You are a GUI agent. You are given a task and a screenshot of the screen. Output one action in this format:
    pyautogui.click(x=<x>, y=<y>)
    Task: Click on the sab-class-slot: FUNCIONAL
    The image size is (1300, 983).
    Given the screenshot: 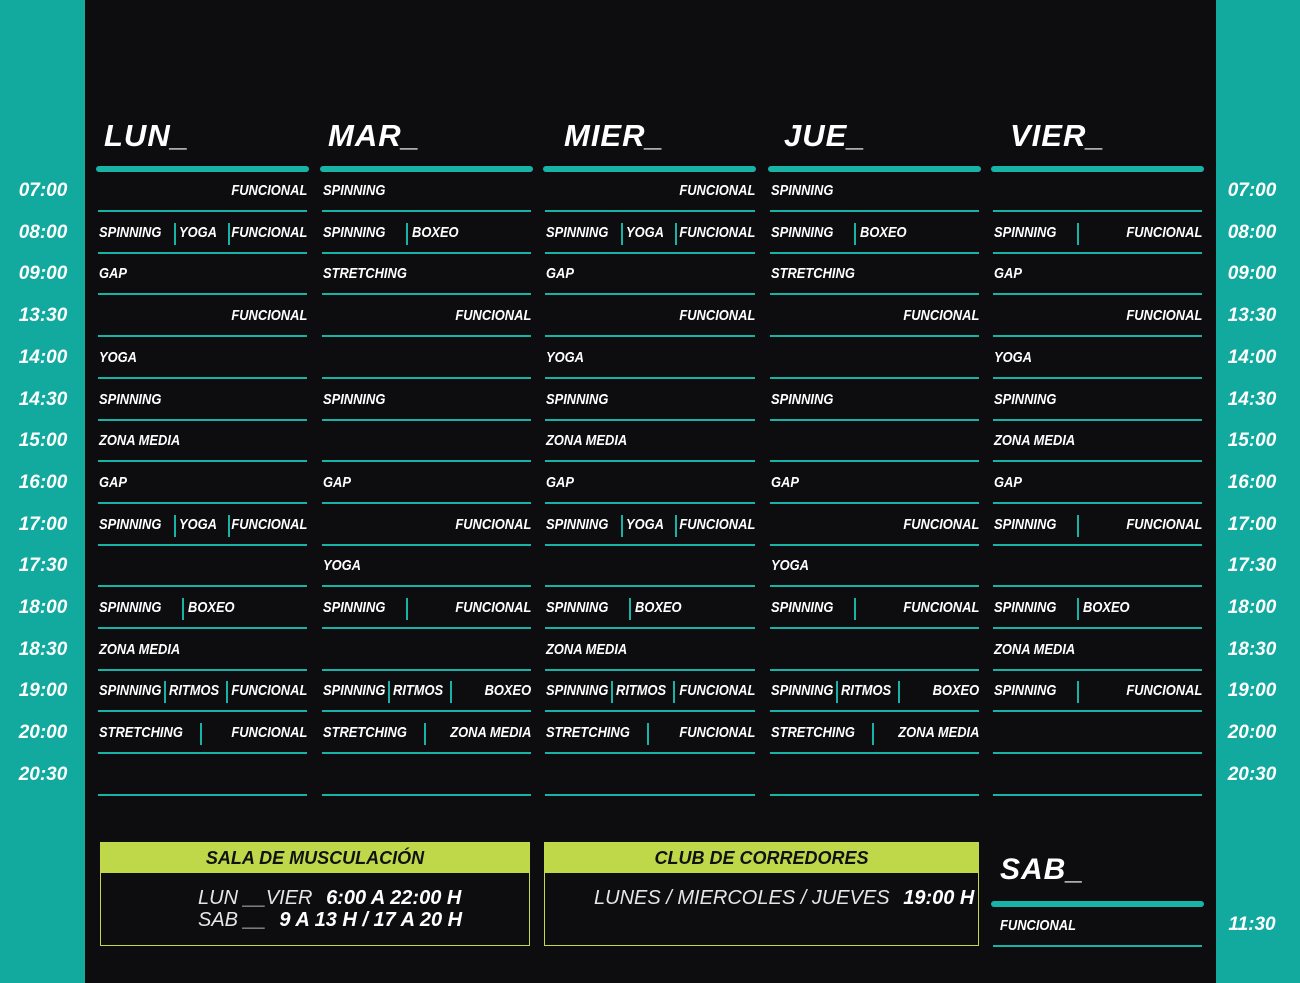 What is the action you would take?
    pyautogui.click(x=1101, y=925)
    